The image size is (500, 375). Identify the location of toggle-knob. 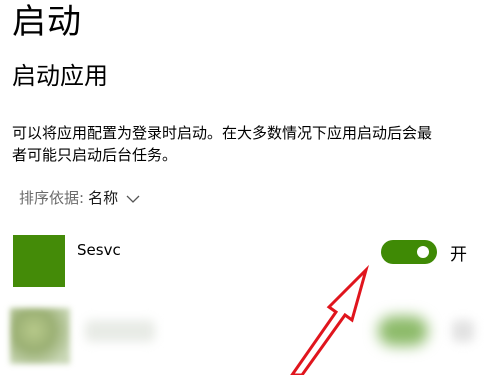
(423, 252).